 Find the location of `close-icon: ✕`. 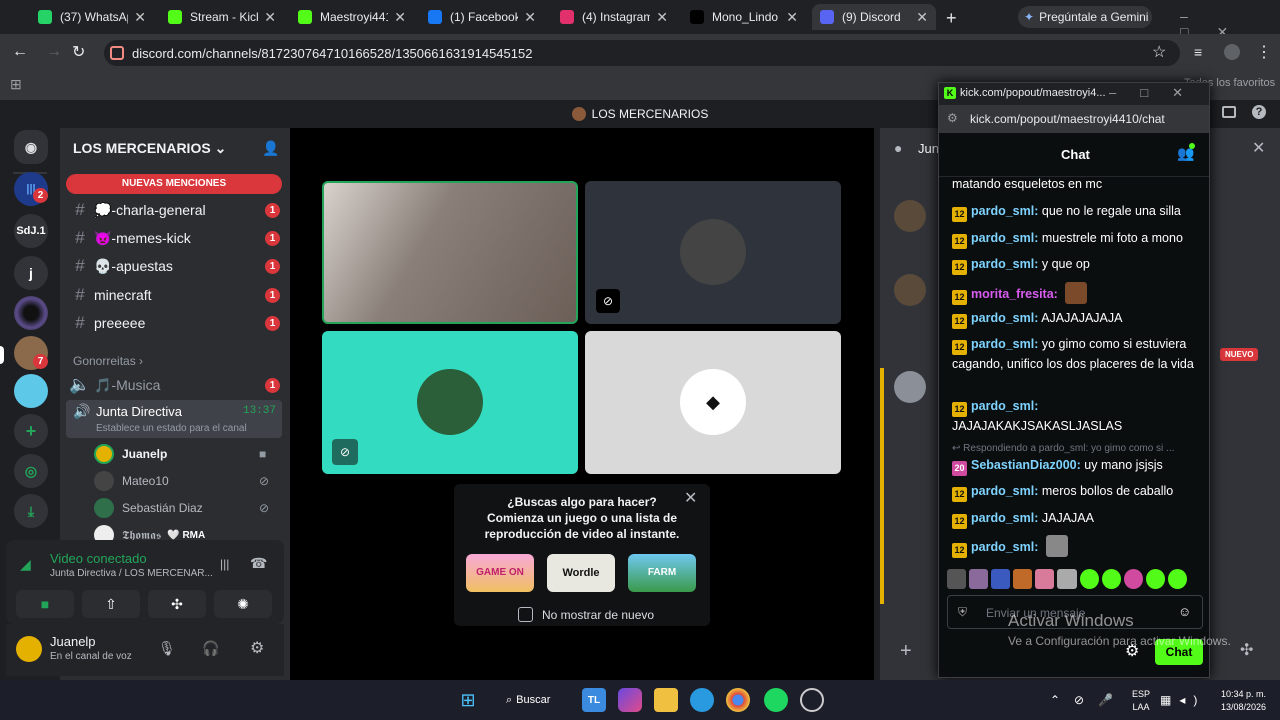

close-icon: ✕ is located at coordinates (1258, 148).